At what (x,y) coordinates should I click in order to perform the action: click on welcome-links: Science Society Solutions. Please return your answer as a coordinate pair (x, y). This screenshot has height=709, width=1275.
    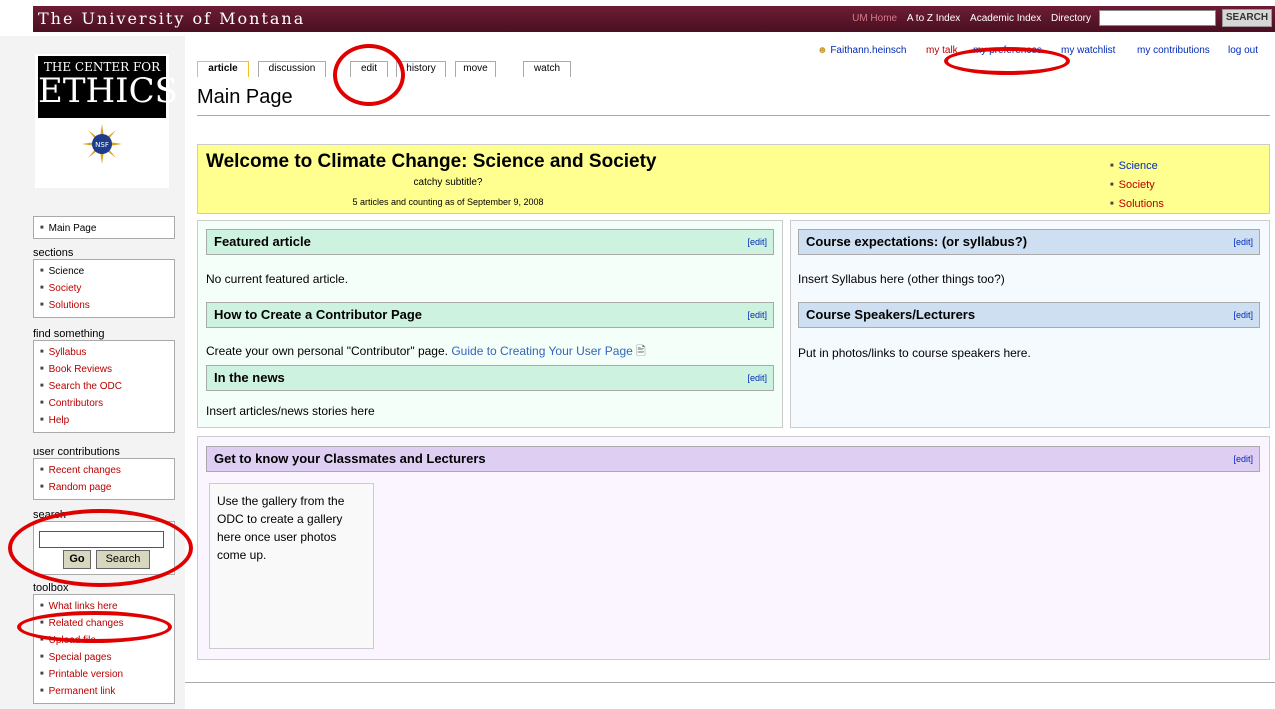
    Looking at the image, I should click on (1137, 185).